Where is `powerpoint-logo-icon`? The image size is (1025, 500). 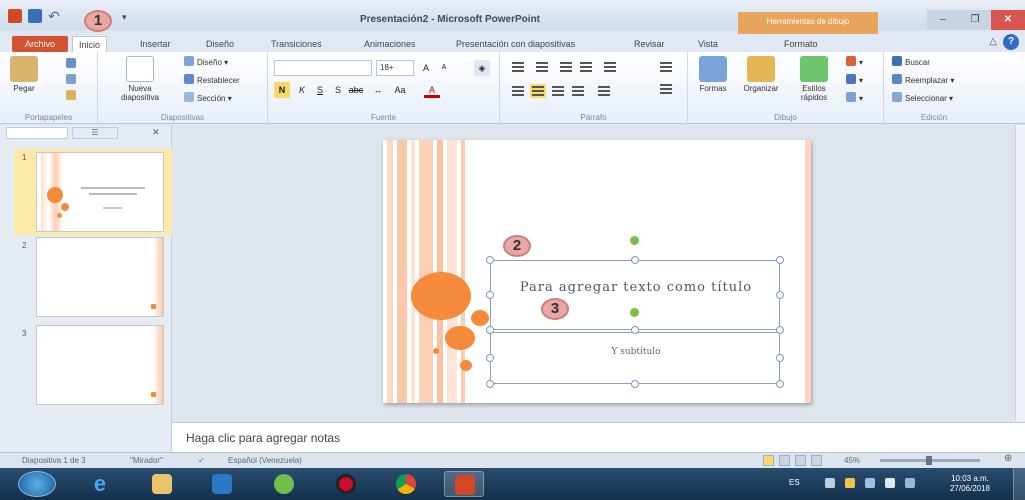
powerpoint-logo-icon is located at coordinates (15, 16).